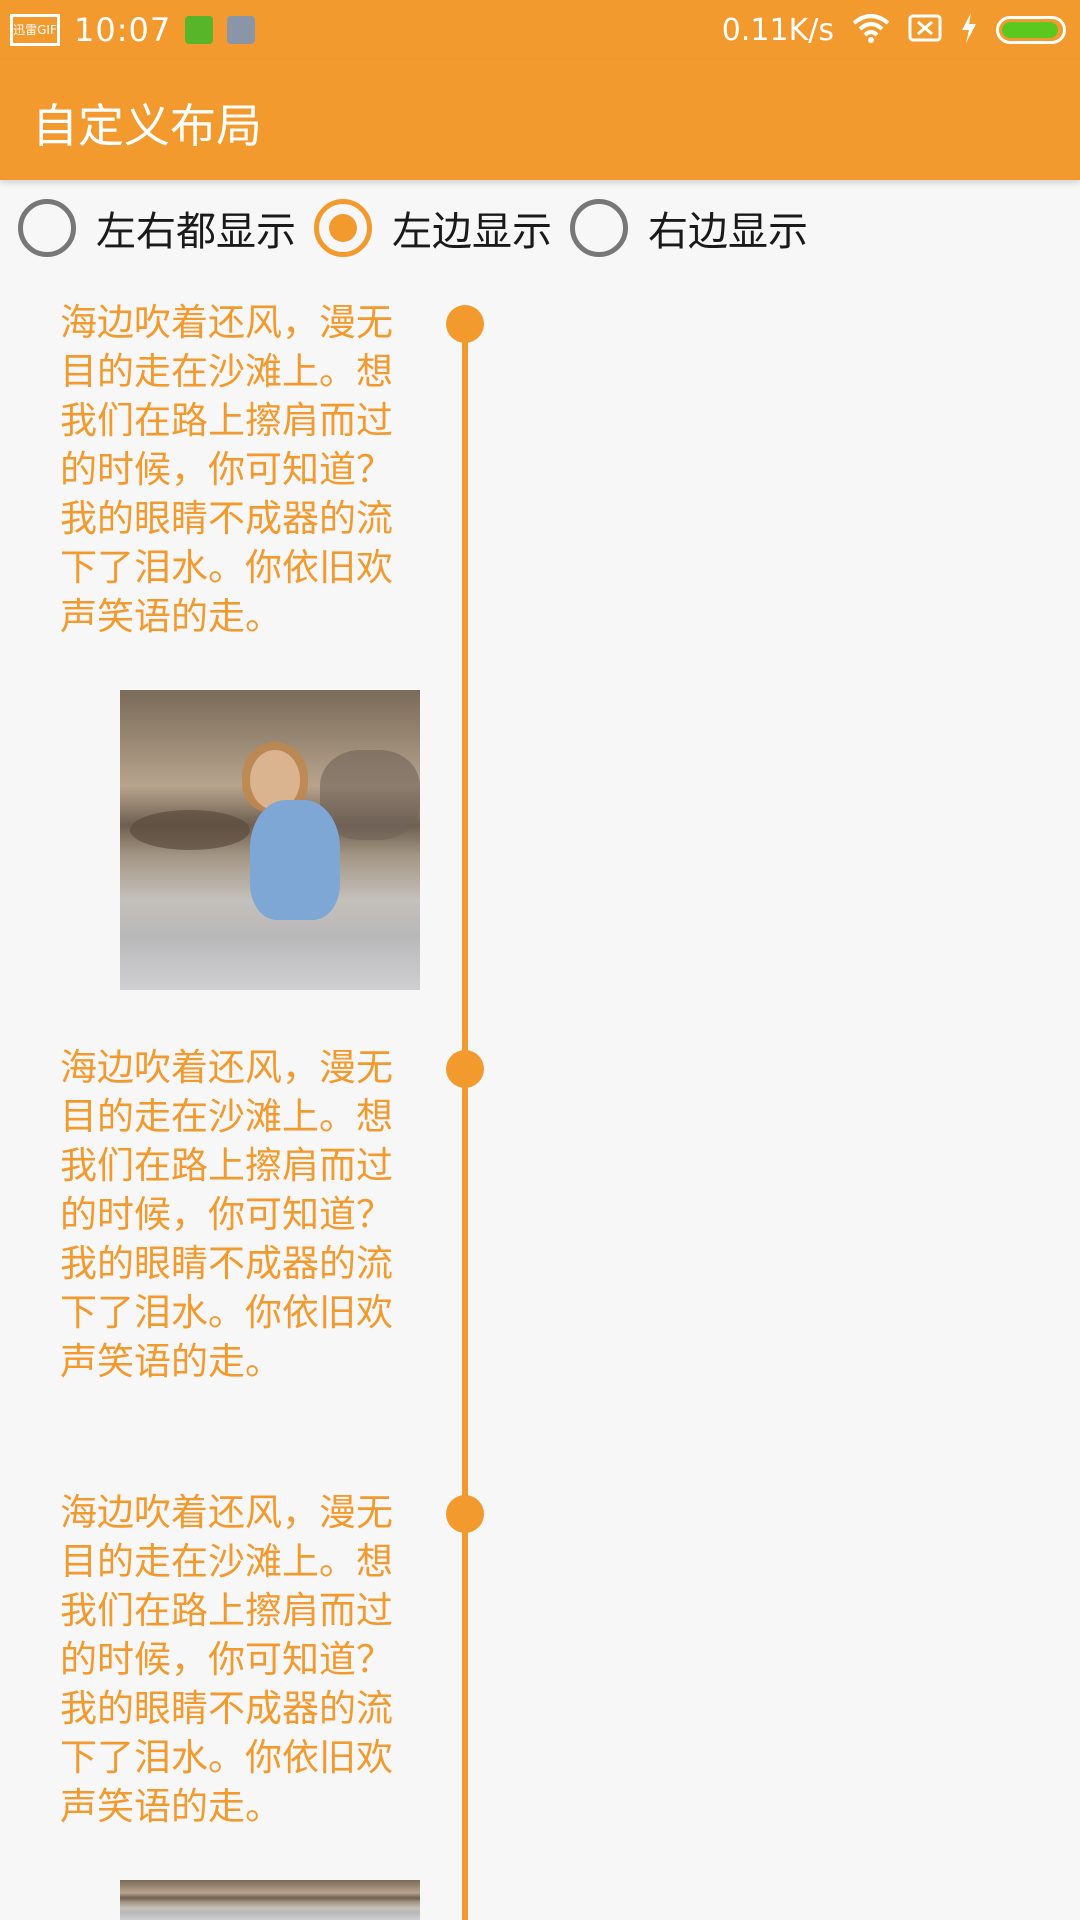  I want to click on status-bar-right: 0.11K/s, so click(894, 30).